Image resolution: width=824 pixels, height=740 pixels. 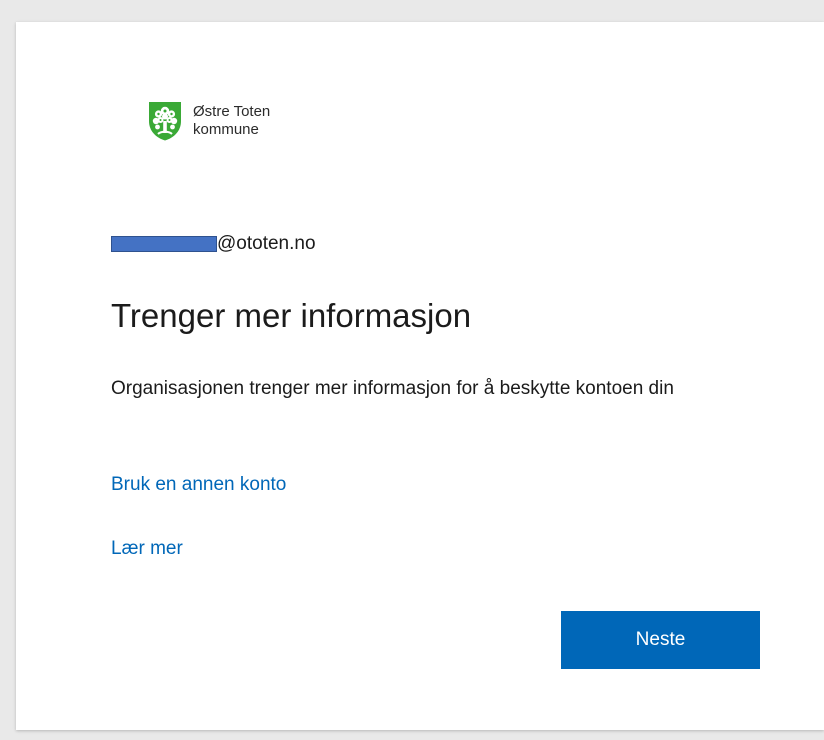 What do you see at coordinates (266, 243) in the screenshot?
I see `email-domain: @ototen.no` at bounding box center [266, 243].